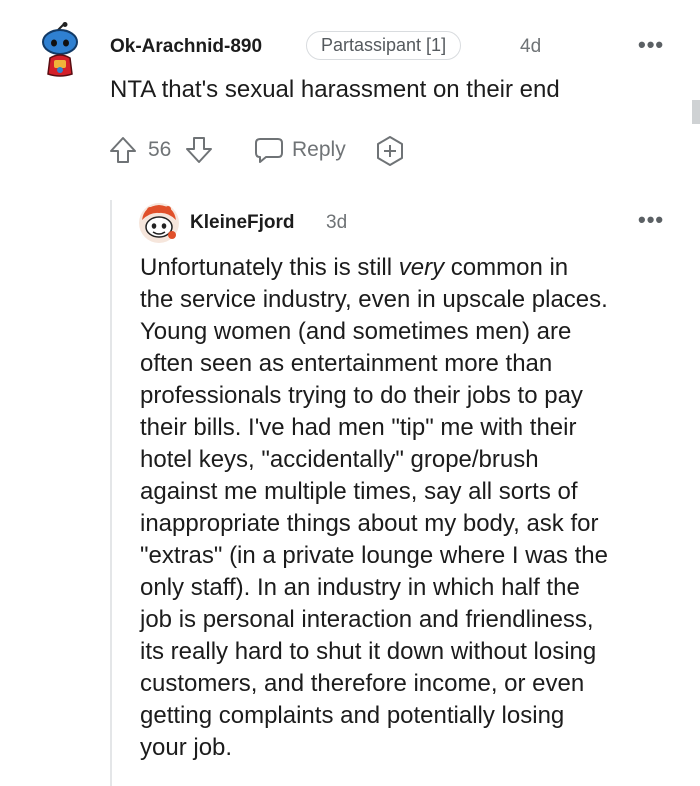 The height and width of the screenshot is (786, 700). What do you see at coordinates (356, 331) in the screenshot?
I see `text-segment: Young women (and sometimes men) are` at bounding box center [356, 331].